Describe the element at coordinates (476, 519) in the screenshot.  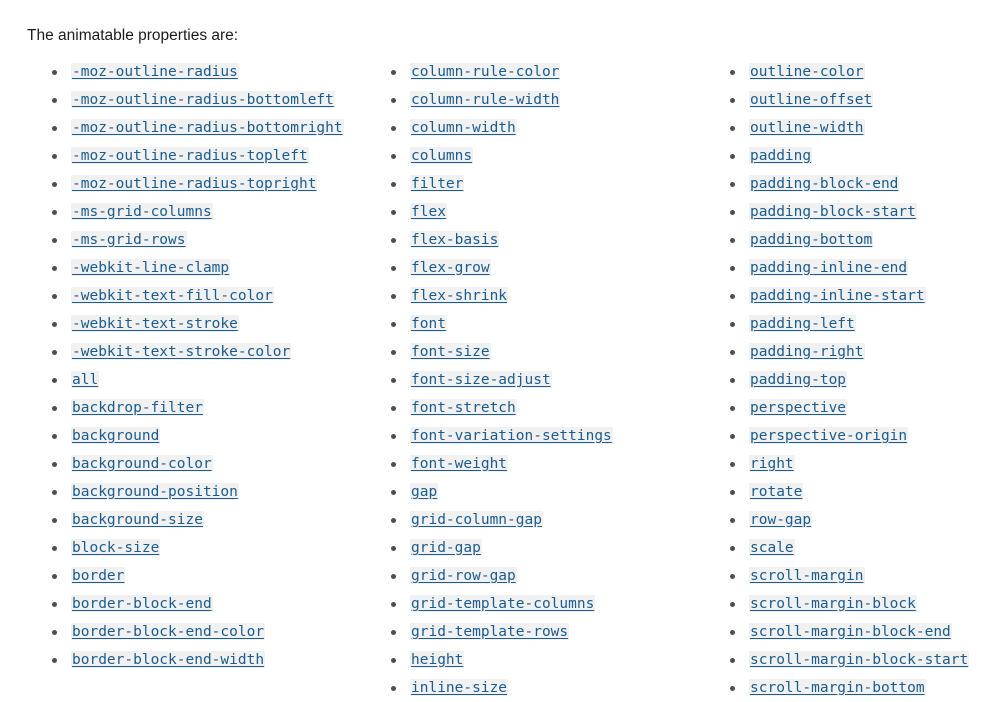
I see `property-link: grid-column-gap` at that location.